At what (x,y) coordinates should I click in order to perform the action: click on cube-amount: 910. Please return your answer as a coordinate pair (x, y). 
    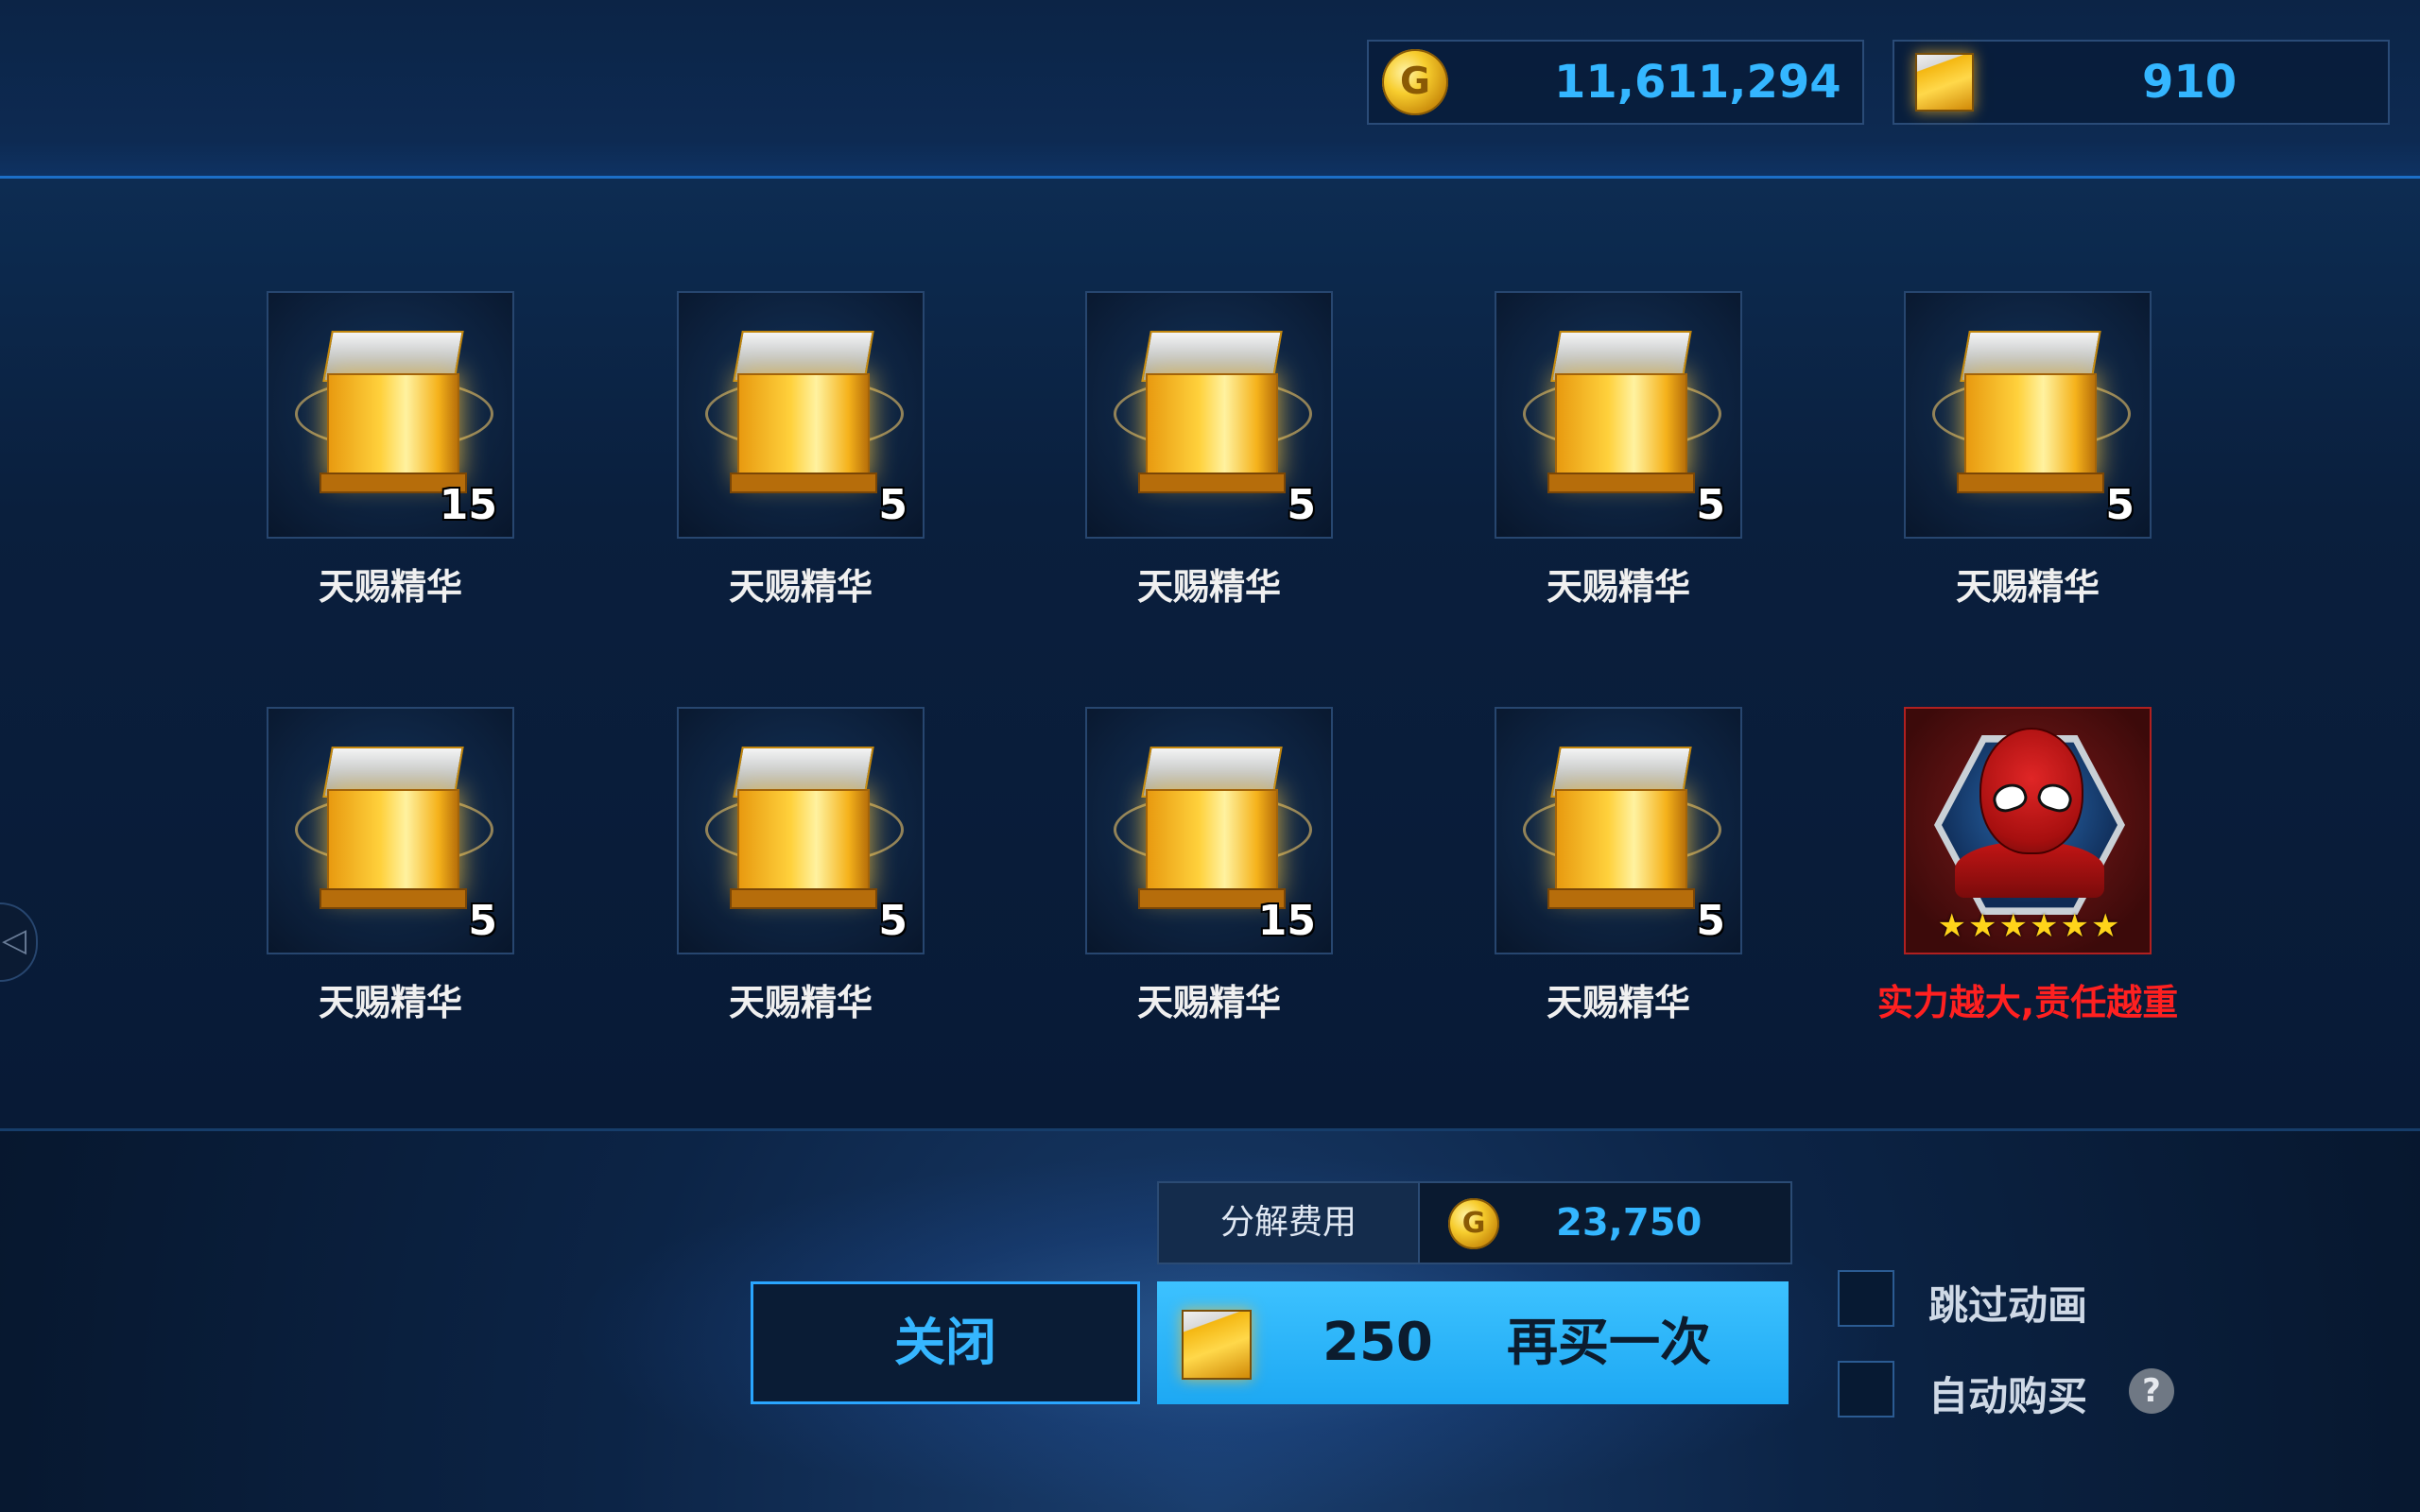
    Looking at the image, I should click on (2190, 82).